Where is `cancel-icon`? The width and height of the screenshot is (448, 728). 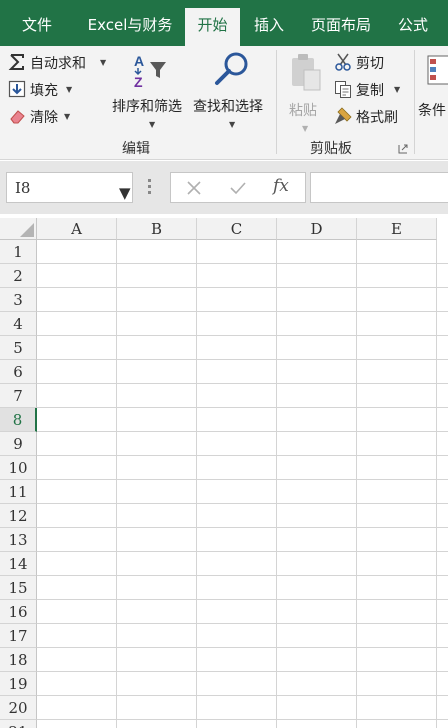 cancel-icon is located at coordinates (194, 188).